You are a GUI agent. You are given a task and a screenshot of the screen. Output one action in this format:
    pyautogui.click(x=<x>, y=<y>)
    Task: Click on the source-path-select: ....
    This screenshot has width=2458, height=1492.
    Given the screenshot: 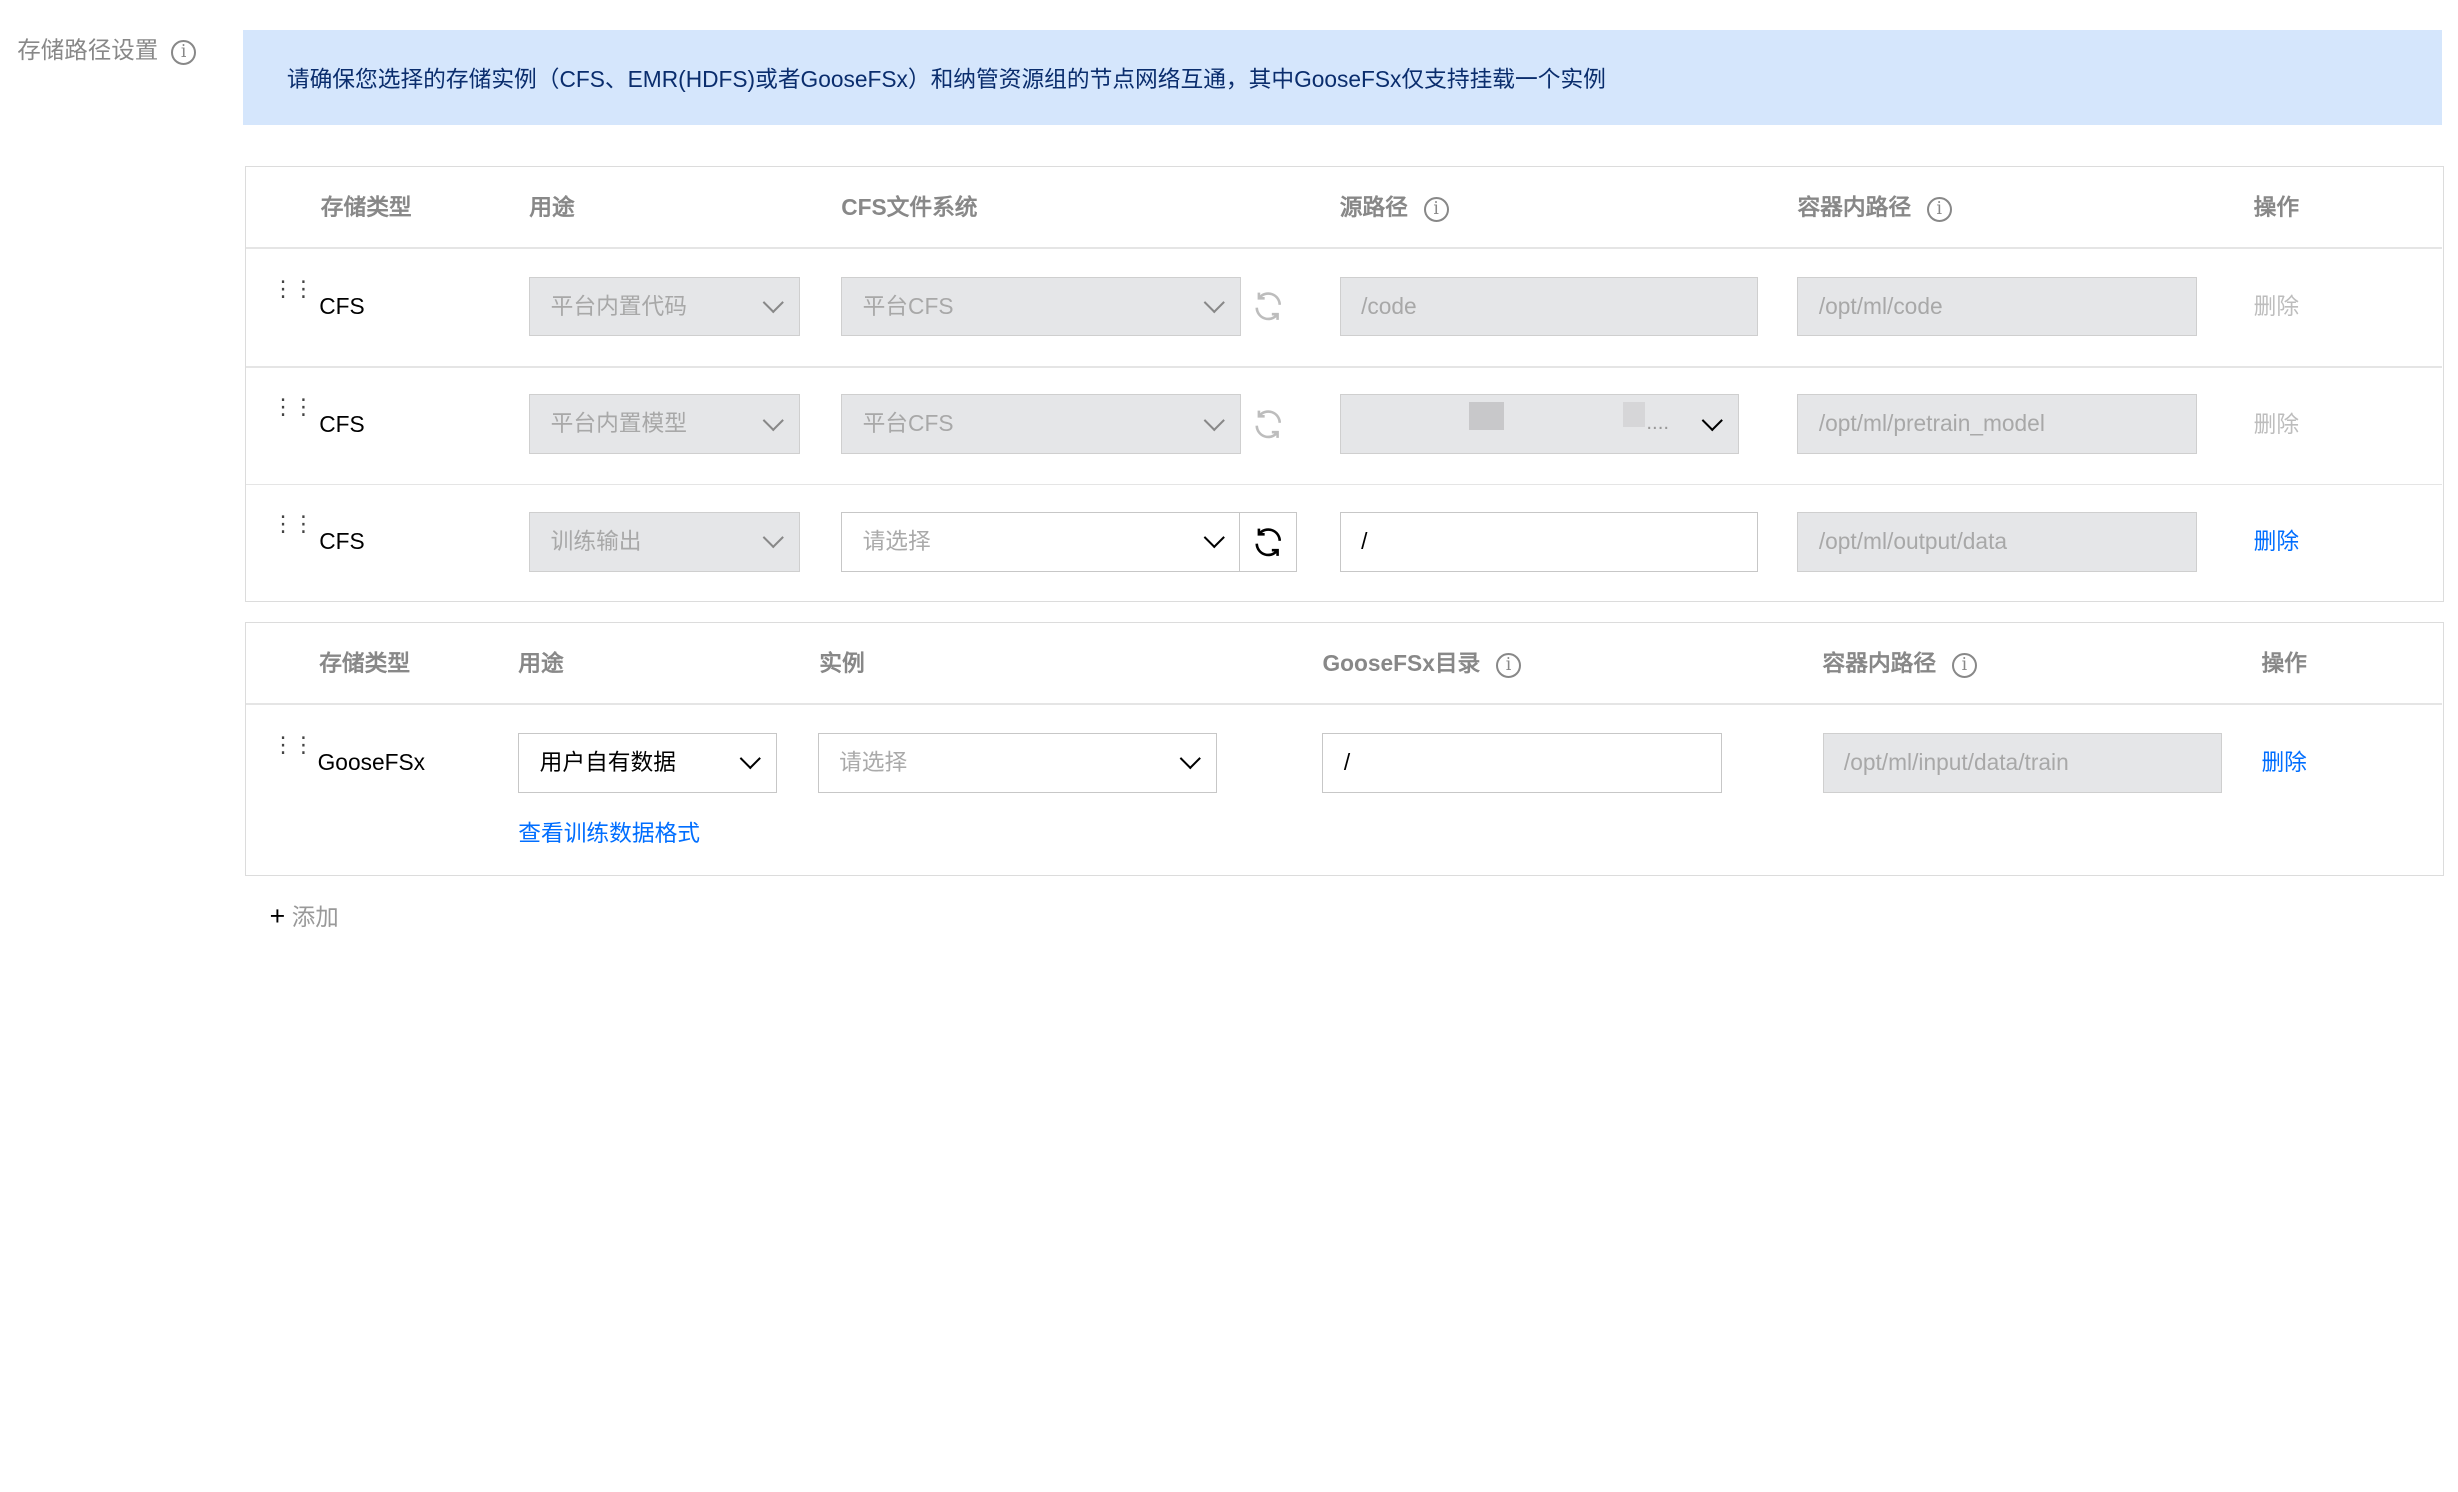 What is the action you would take?
    pyautogui.click(x=1539, y=424)
    